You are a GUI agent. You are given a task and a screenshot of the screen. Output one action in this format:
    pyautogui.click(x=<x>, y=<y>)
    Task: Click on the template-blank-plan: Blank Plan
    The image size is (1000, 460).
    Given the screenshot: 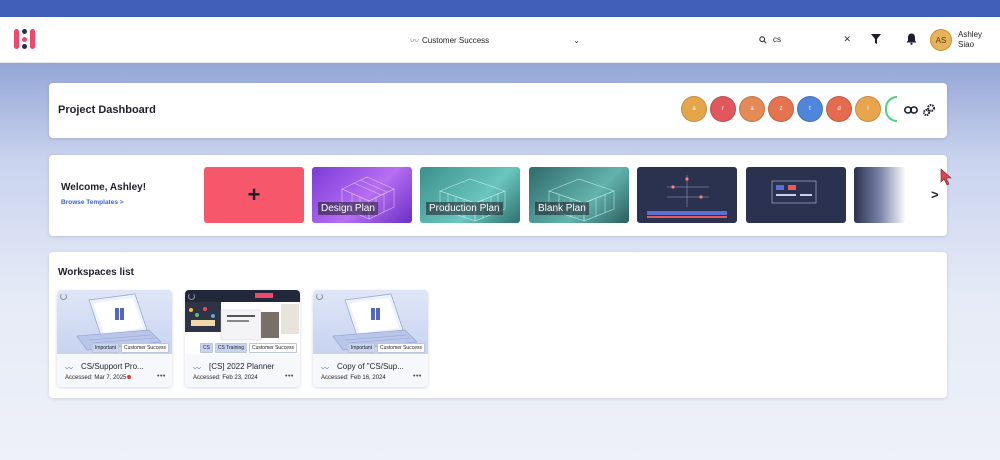 What is the action you would take?
    pyautogui.click(x=579, y=195)
    